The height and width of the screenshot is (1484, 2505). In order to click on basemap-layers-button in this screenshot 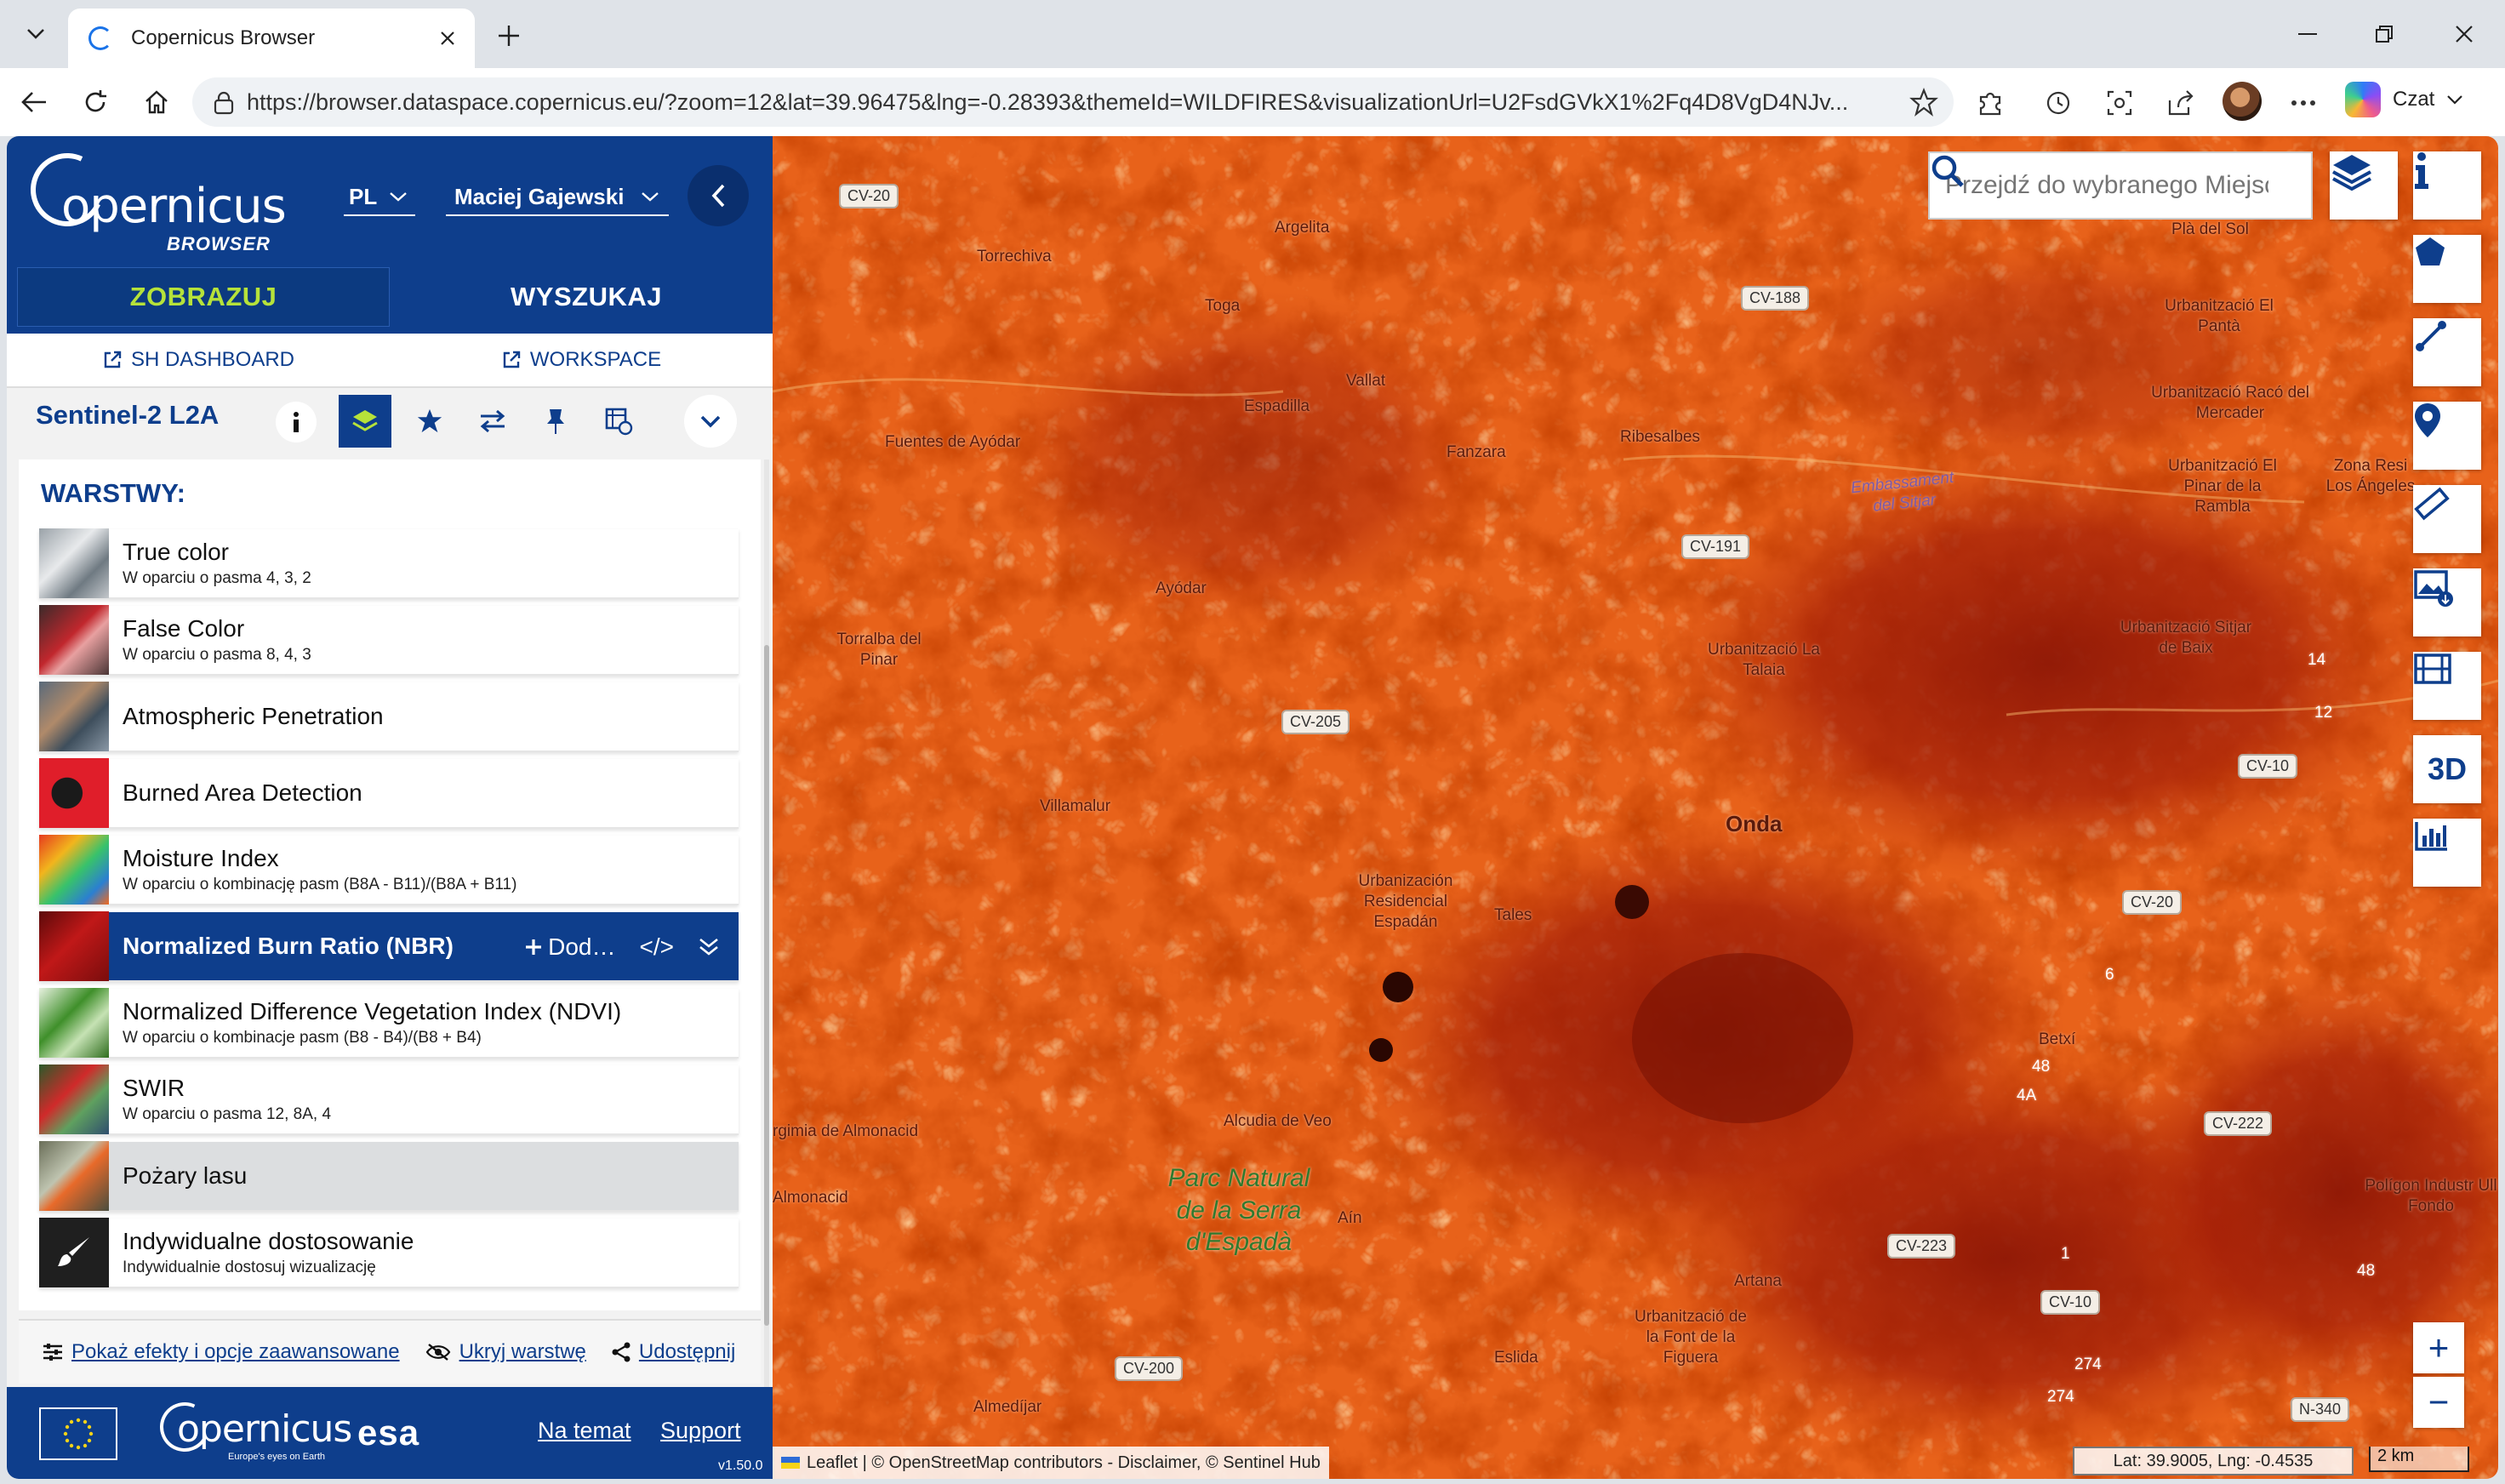, I will do `click(2364, 185)`.